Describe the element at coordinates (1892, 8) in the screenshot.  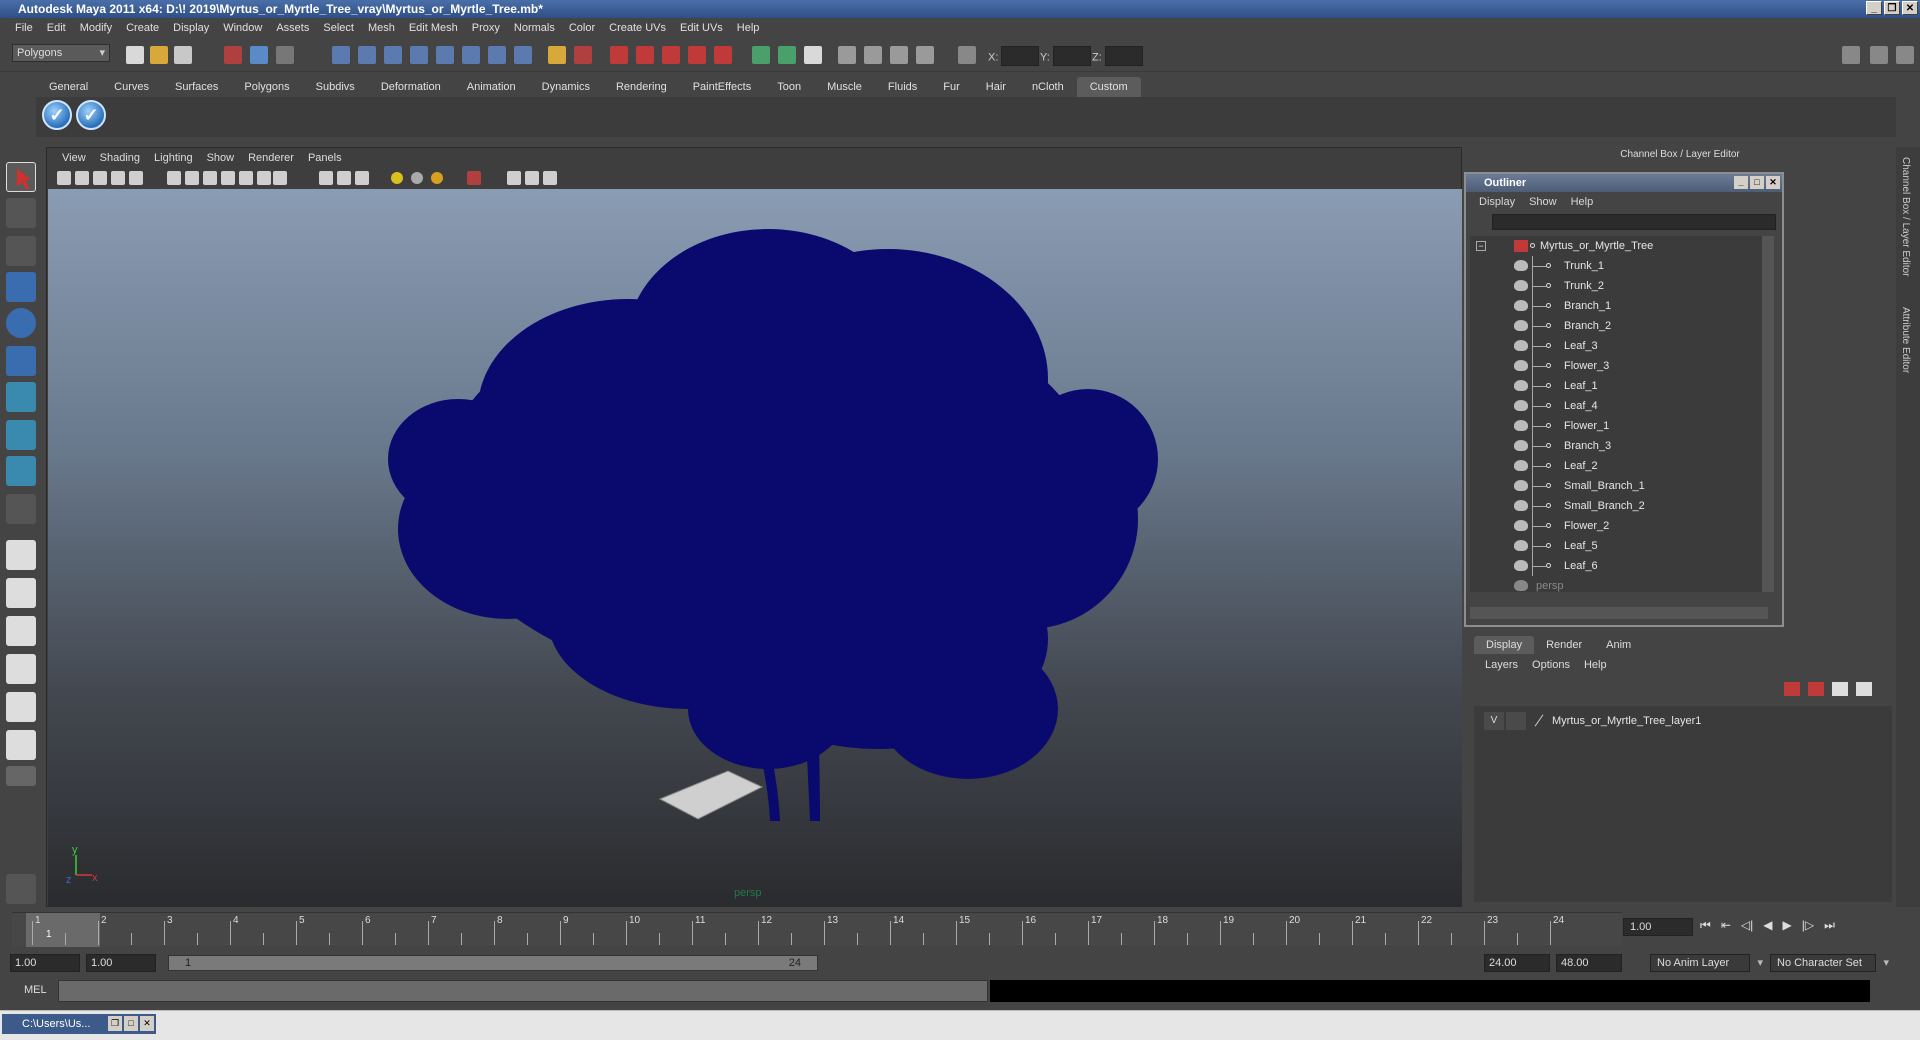
I see `maximize-button: ❐` at that location.